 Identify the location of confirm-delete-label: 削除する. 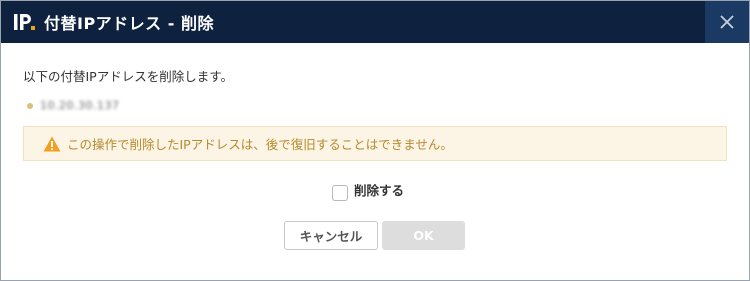
(379, 189).